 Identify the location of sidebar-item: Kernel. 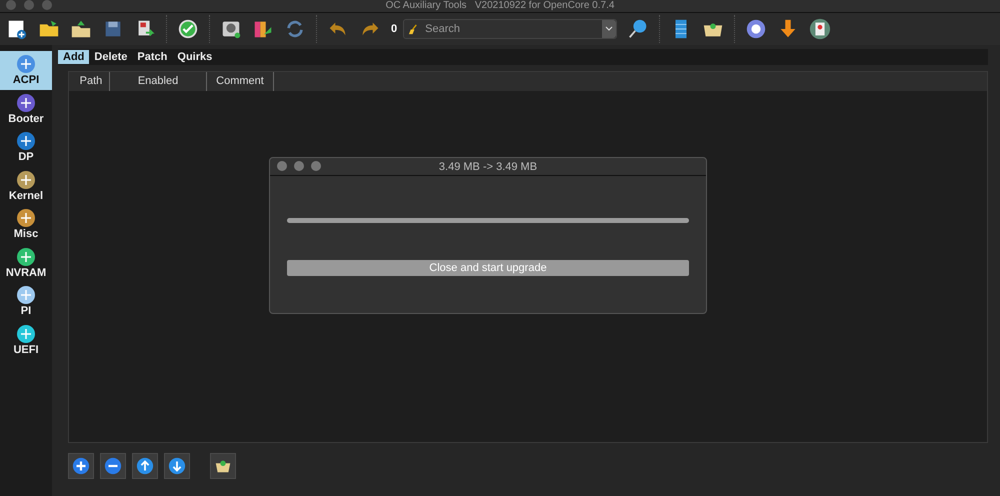
(26, 185).